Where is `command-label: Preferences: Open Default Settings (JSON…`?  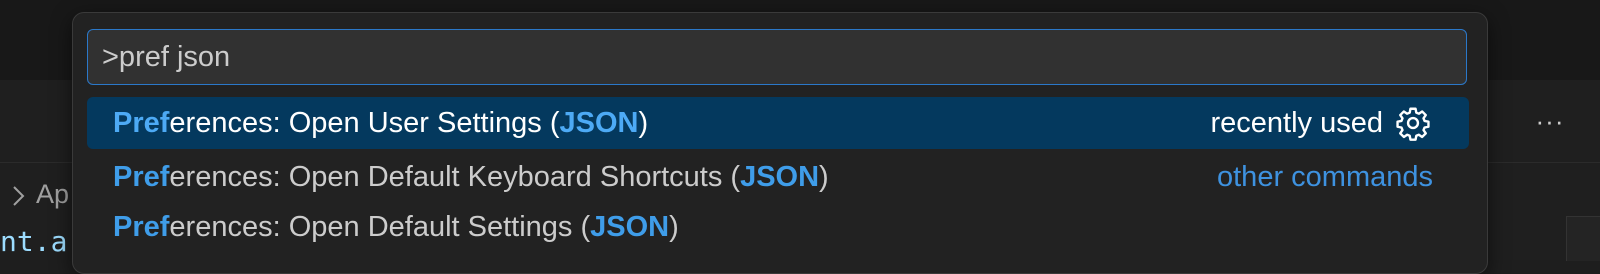
command-label: Preferences: Open Default Settings (JSON… is located at coordinates (396, 227).